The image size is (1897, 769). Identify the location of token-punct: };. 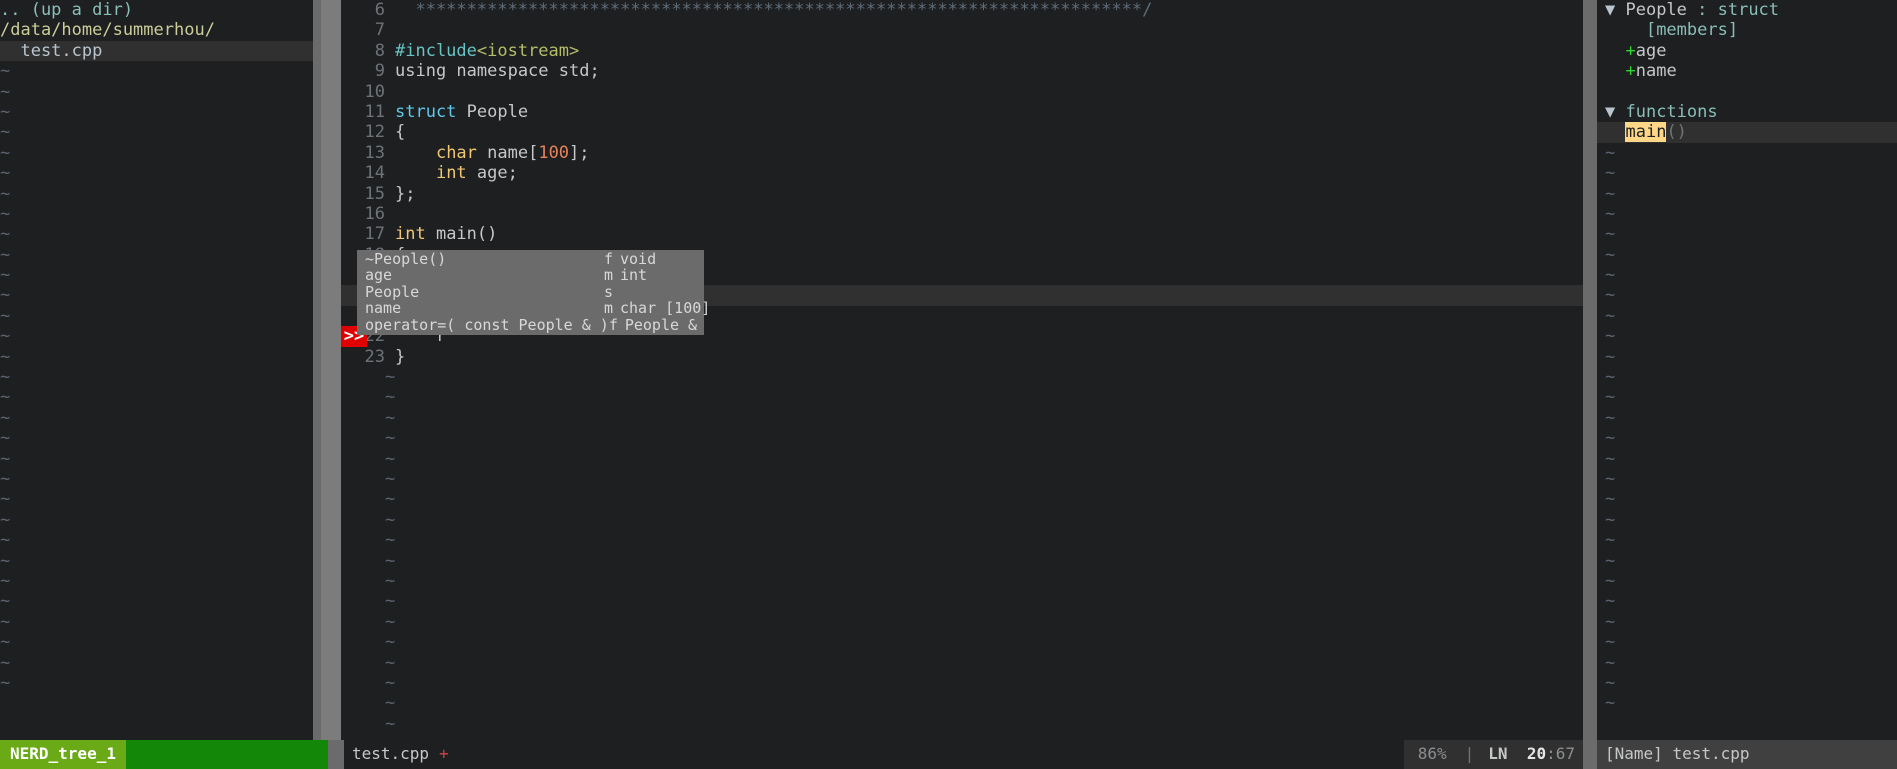
(405, 193).